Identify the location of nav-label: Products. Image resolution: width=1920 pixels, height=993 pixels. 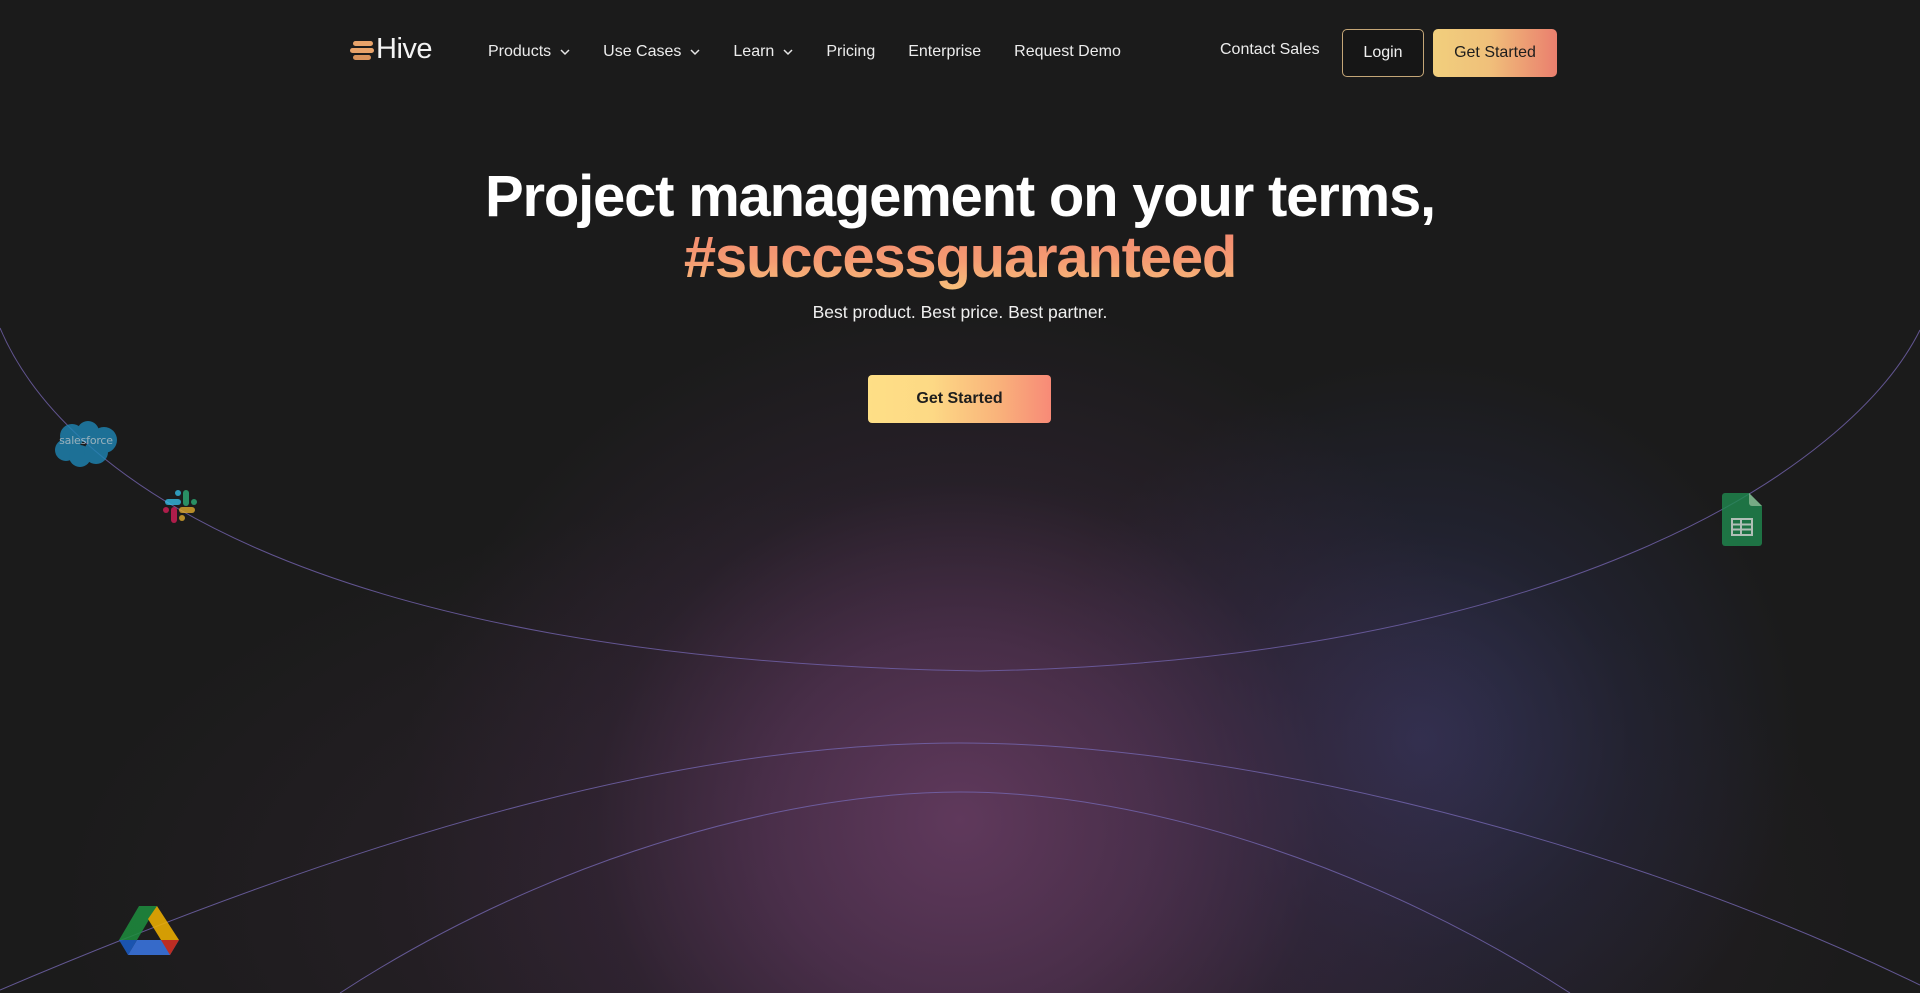
(520, 51).